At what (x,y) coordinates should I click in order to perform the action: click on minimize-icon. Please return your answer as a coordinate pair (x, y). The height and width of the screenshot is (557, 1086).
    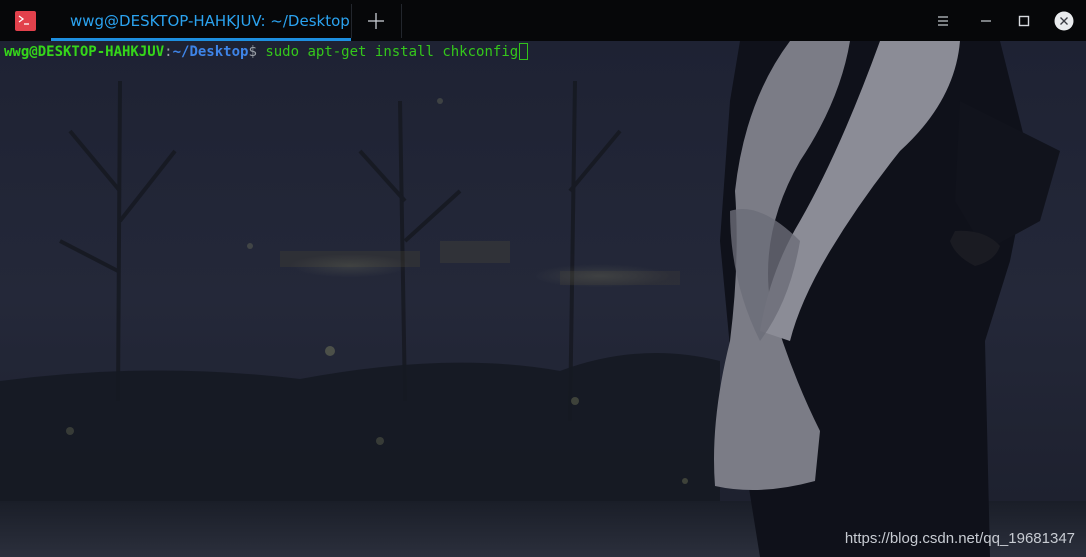
    Looking at the image, I should click on (986, 21).